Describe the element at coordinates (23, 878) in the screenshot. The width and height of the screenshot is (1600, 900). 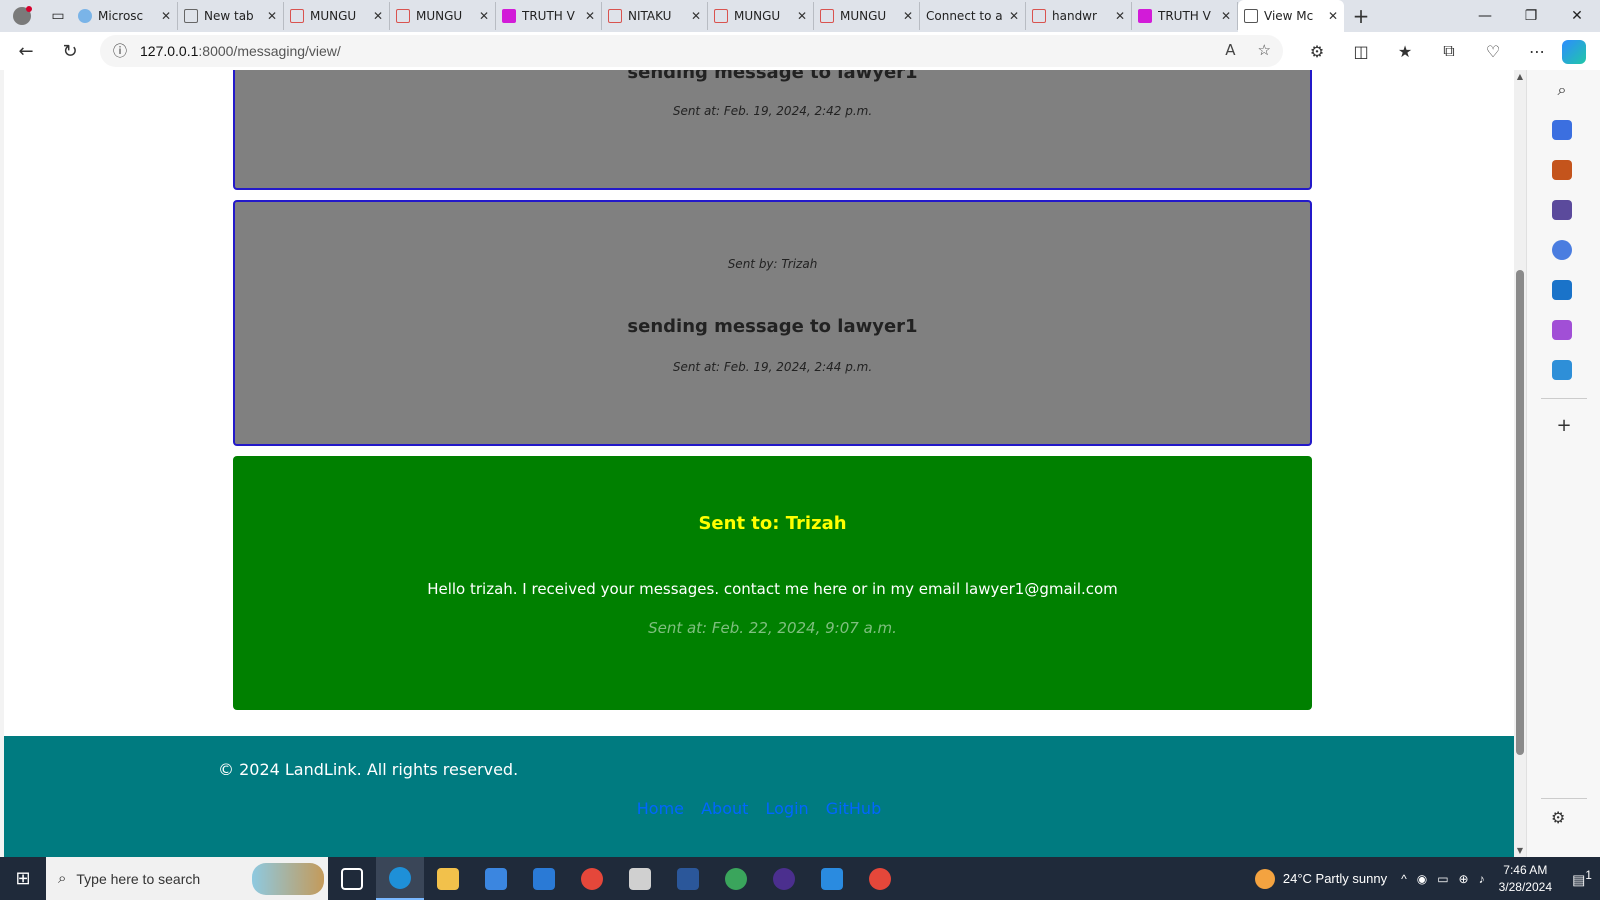
I see `windows-start-icon: ⊞` at that location.